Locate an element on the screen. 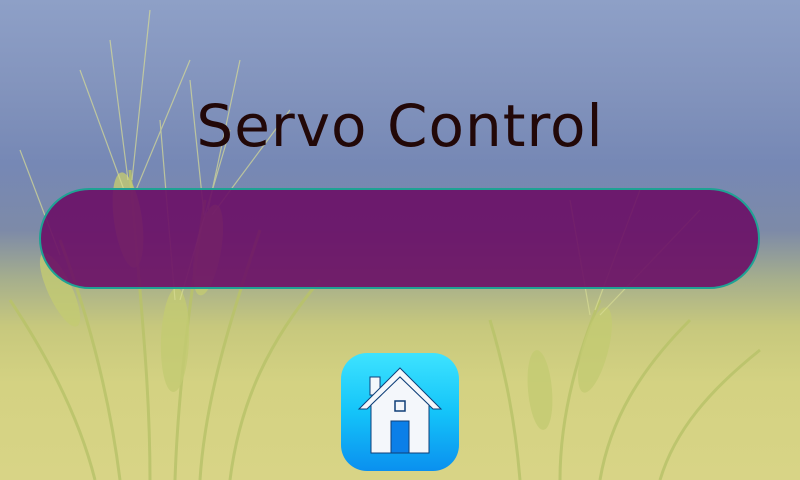  page-title: Servo Control is located at coordinates (400, 126).